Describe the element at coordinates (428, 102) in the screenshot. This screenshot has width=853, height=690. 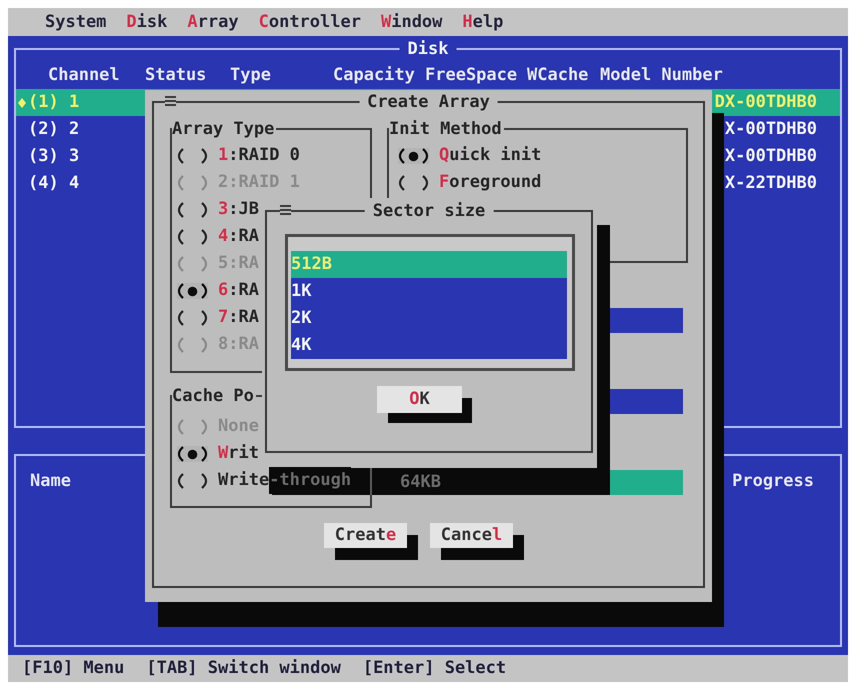
I see `dialog-title: Create Array` at that location.